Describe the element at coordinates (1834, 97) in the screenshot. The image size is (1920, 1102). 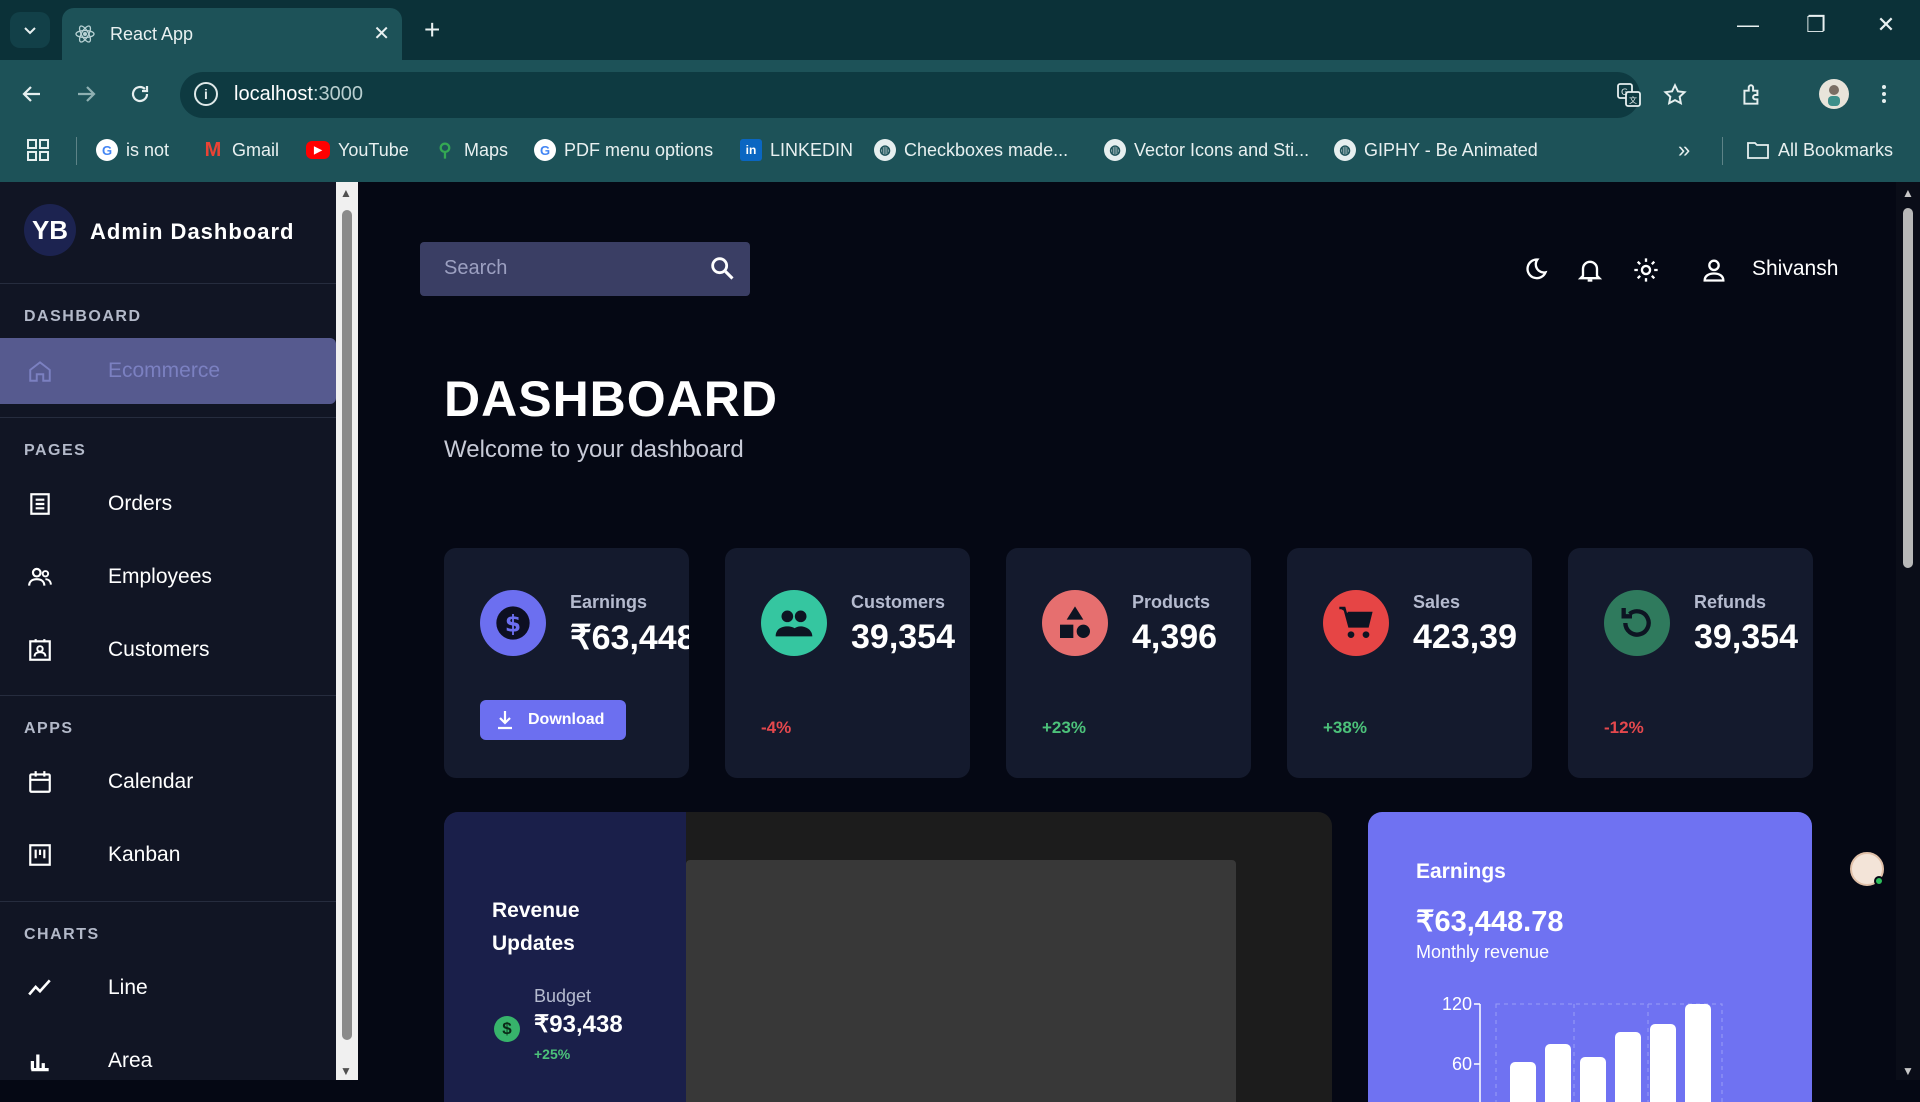
I see `profile-avatar` at that location.